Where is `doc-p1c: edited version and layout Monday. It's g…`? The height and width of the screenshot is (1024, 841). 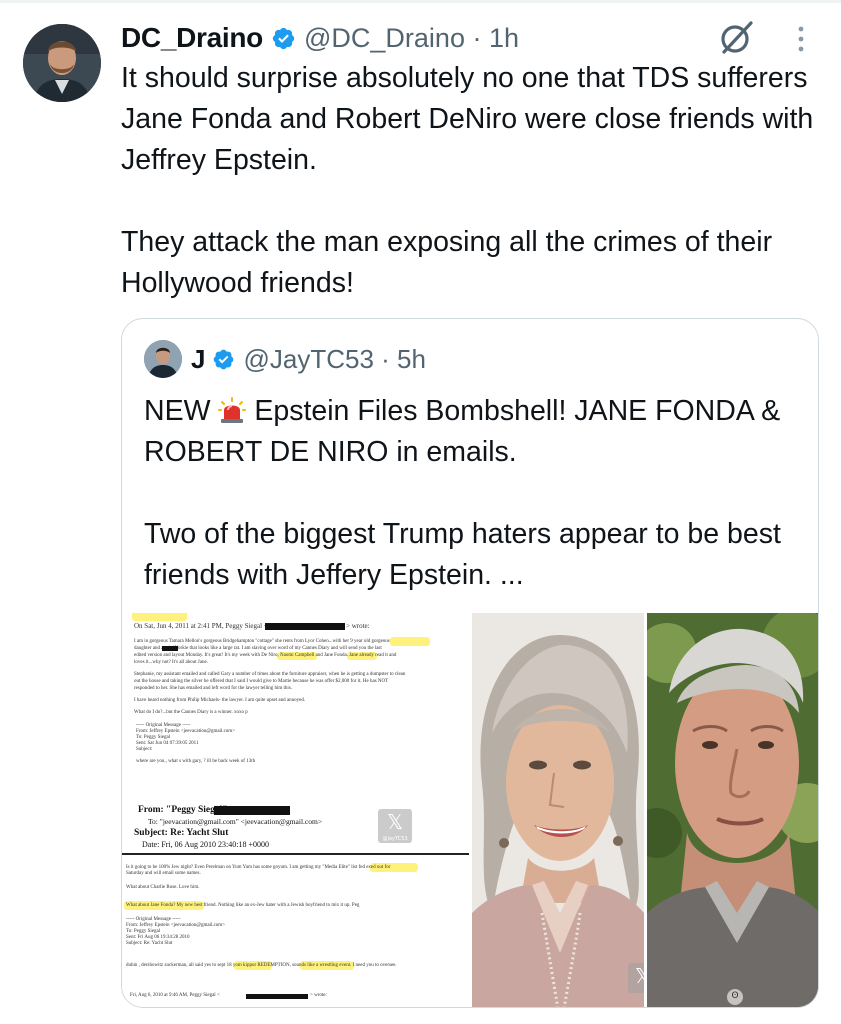 doc-p1c: edited version and layout Monday. It's g… is located at coordinates (265, 655).